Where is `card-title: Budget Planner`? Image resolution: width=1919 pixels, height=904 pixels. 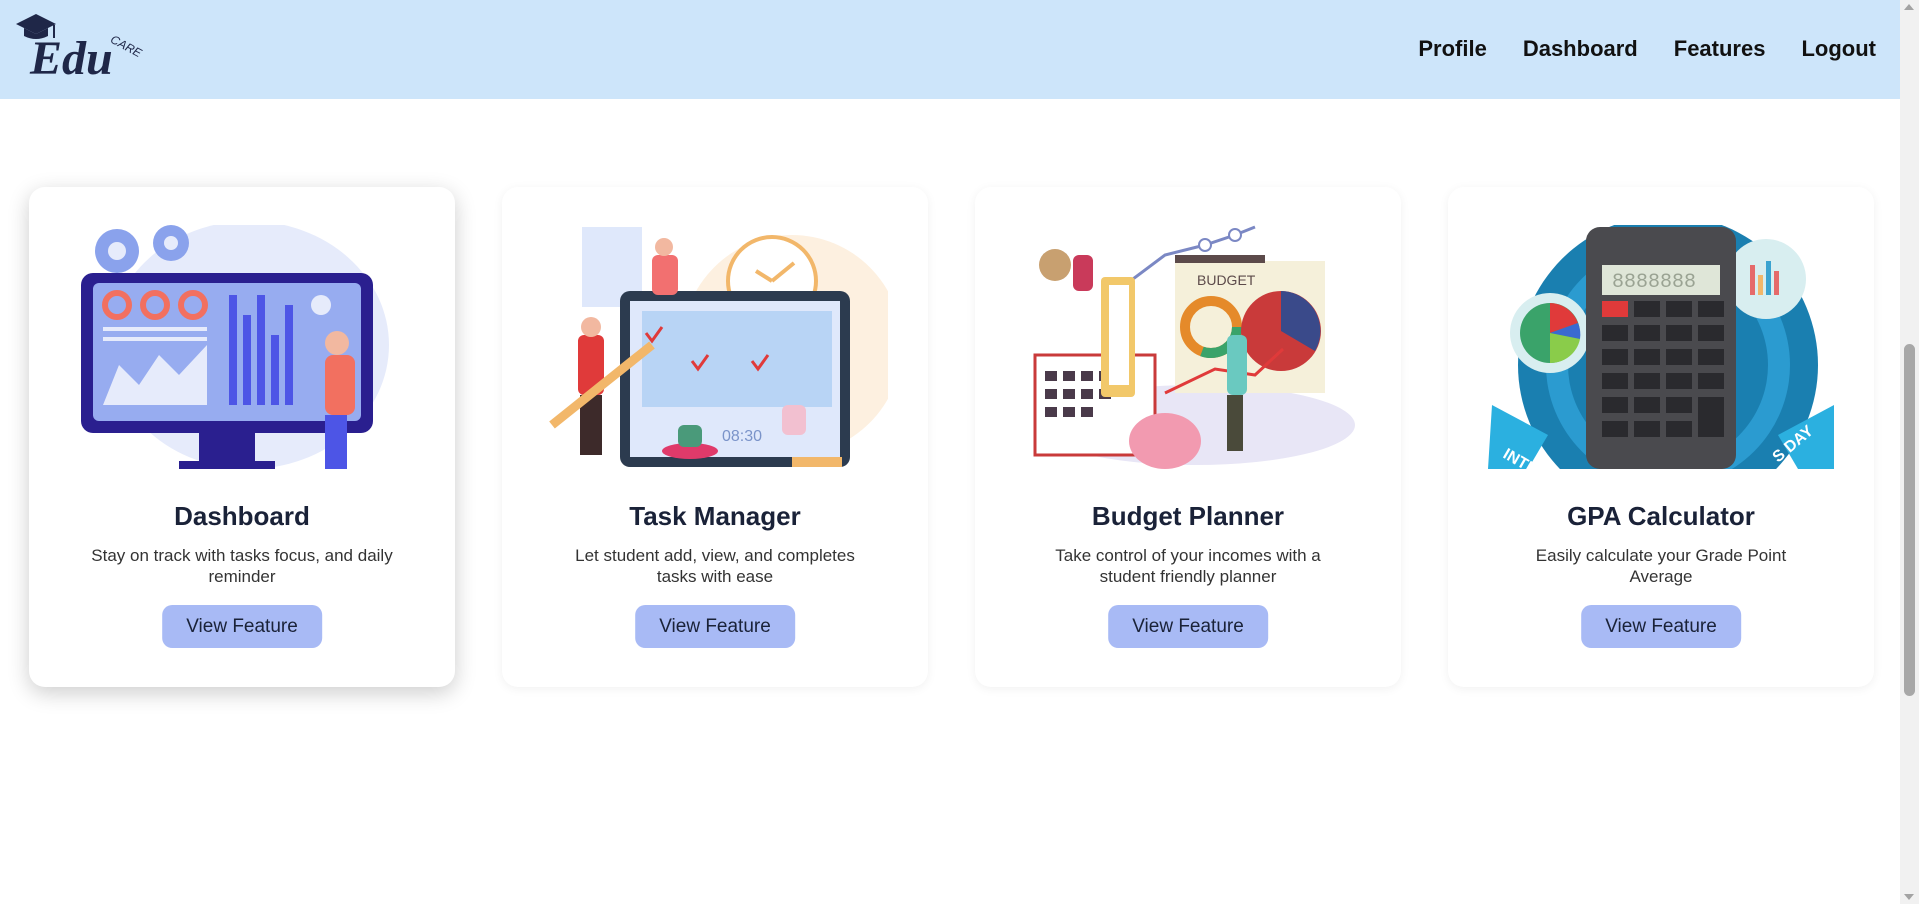
card-title: Budget Planner is located at coordinates (1188, 516).